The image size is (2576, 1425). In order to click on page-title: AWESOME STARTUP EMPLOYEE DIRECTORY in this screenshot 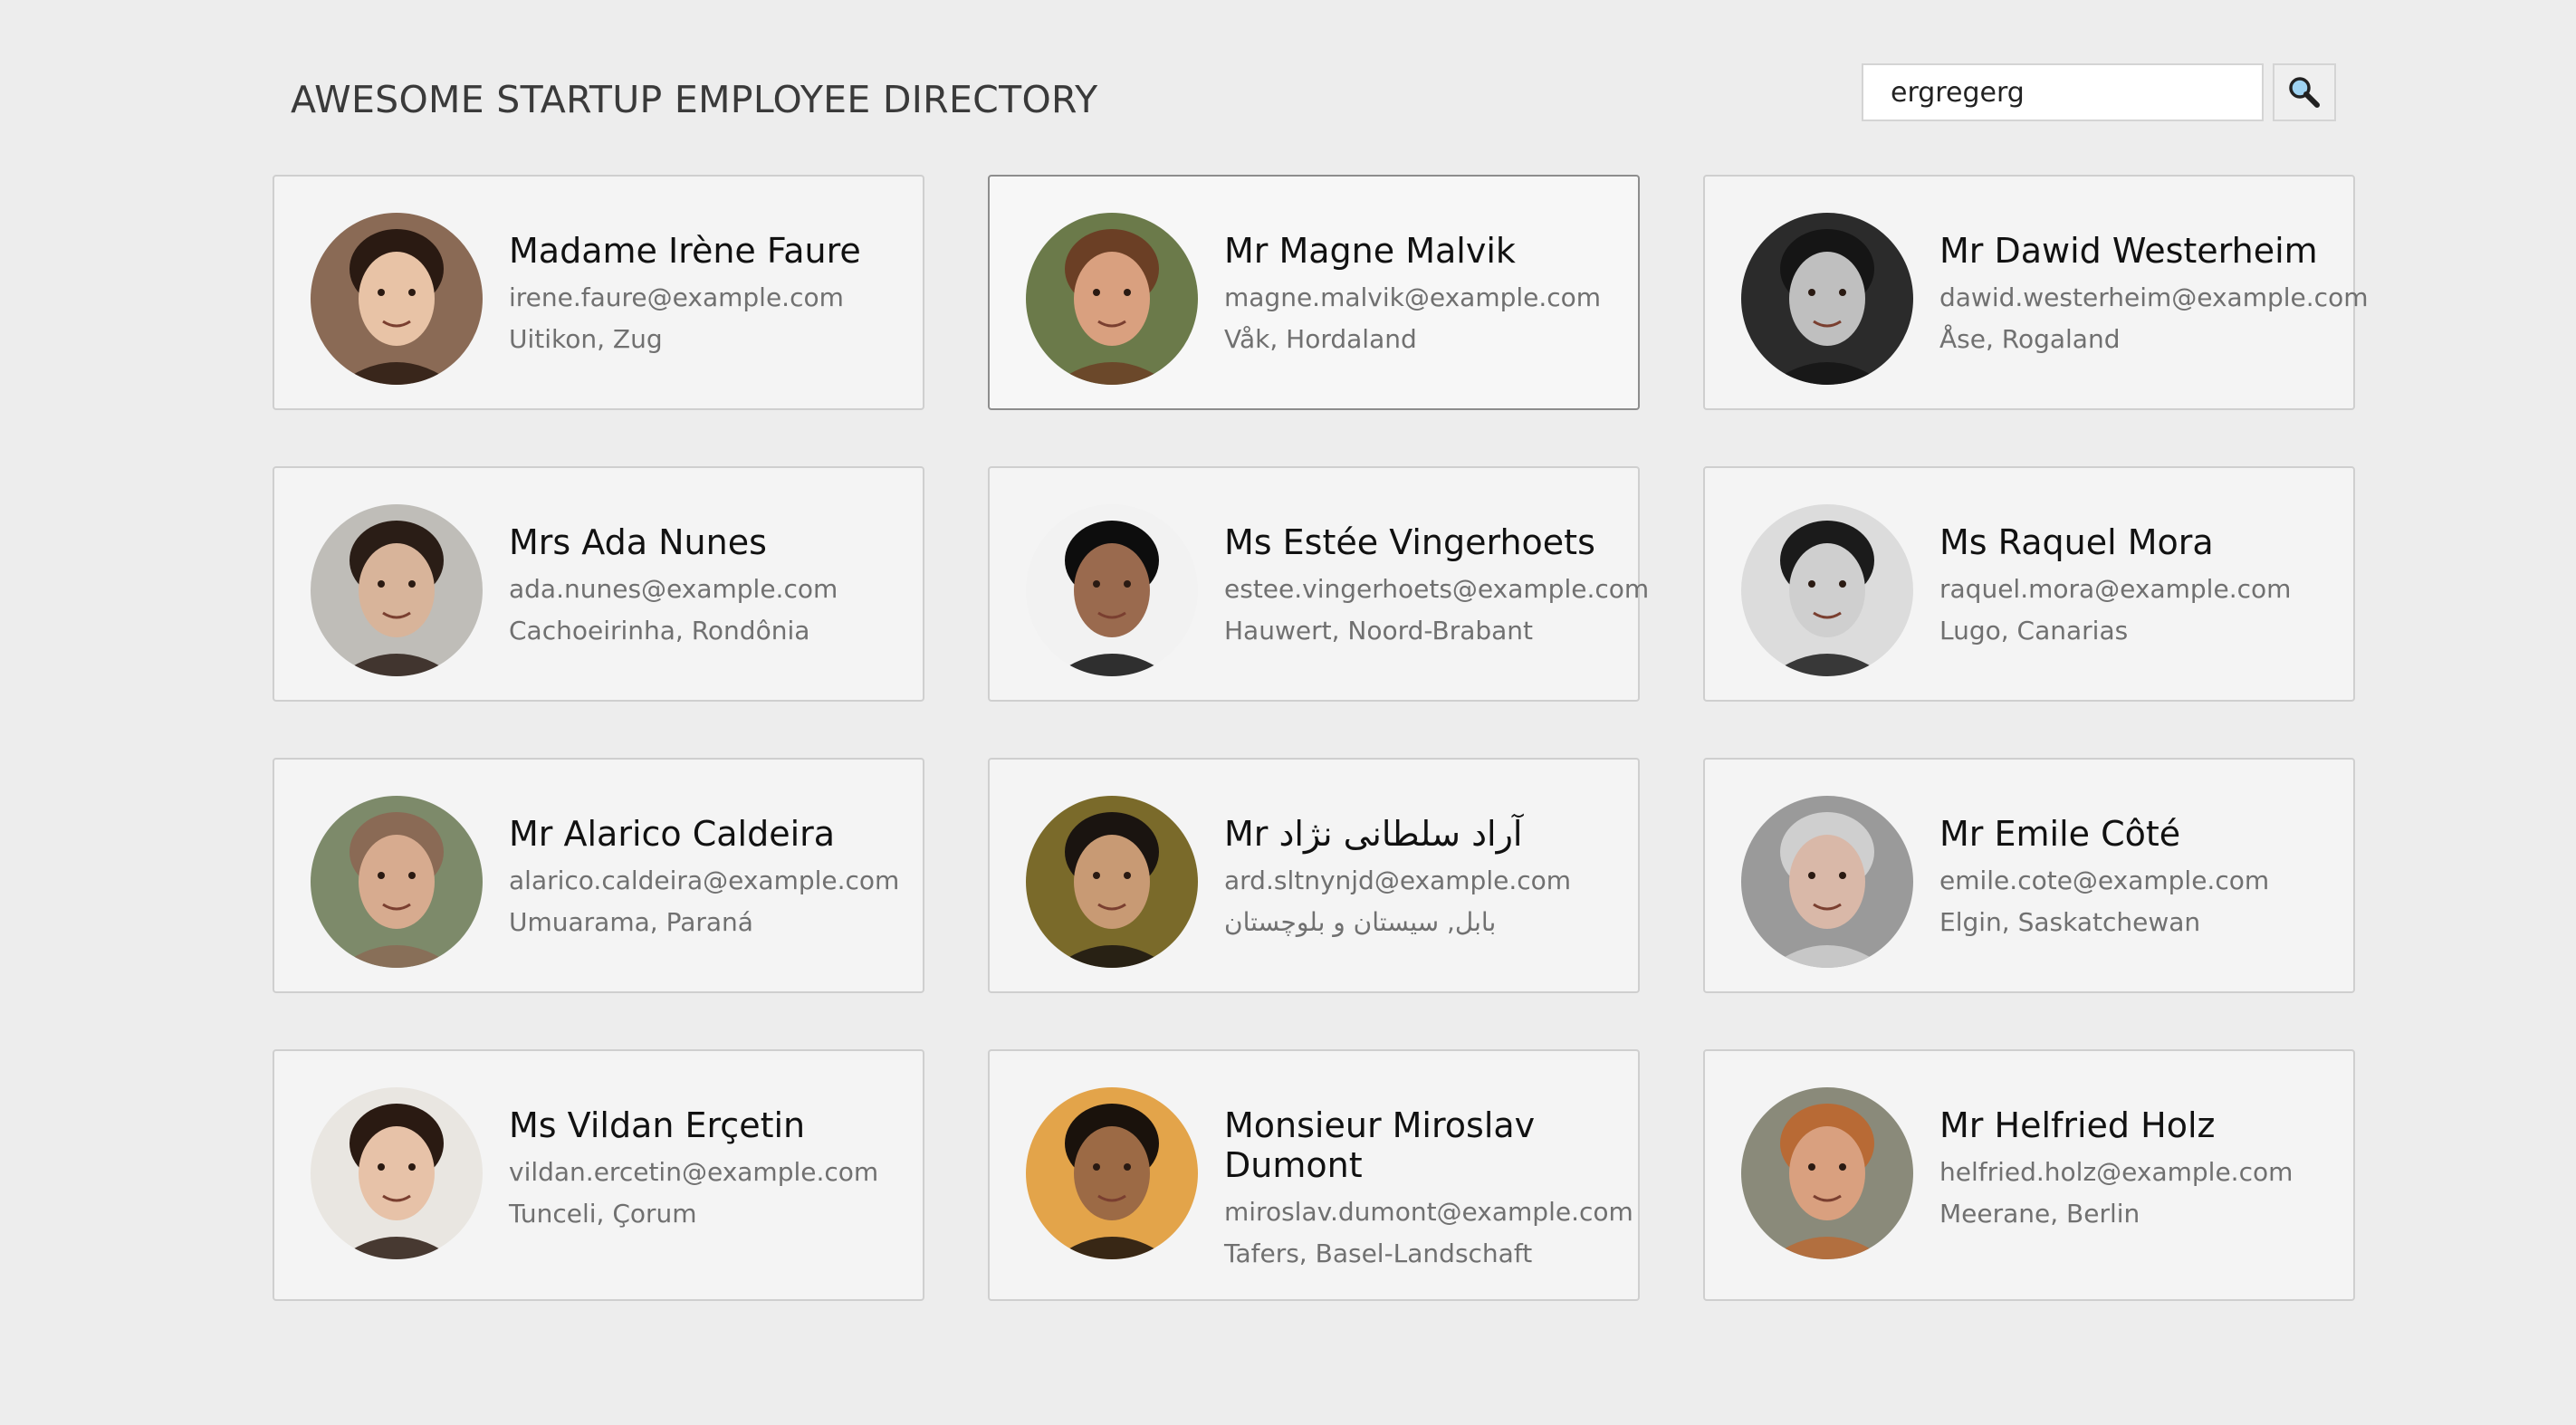, I will do `click(694, 99)`.